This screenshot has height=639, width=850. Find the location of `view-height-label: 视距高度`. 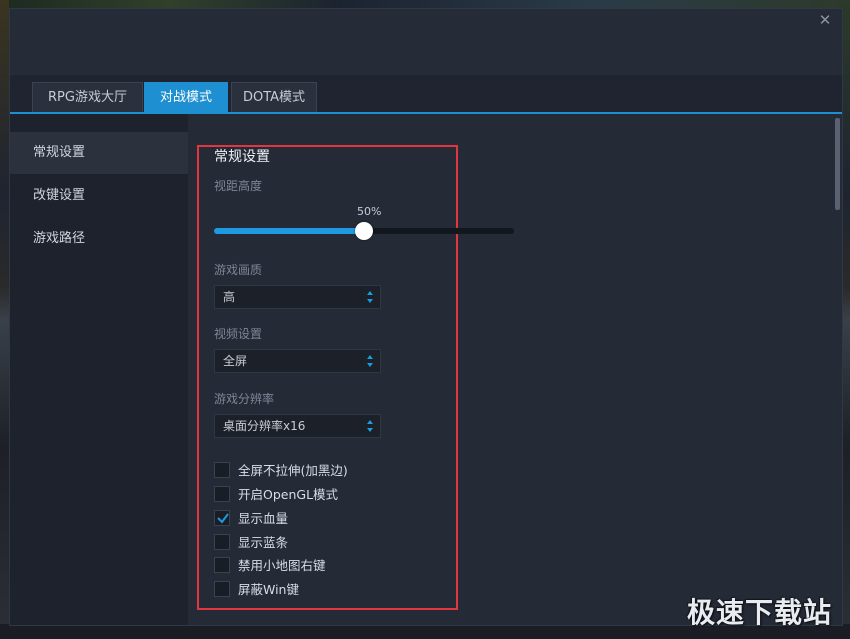

view-height-label: 视距高度 is located at coordinates (238, 186).